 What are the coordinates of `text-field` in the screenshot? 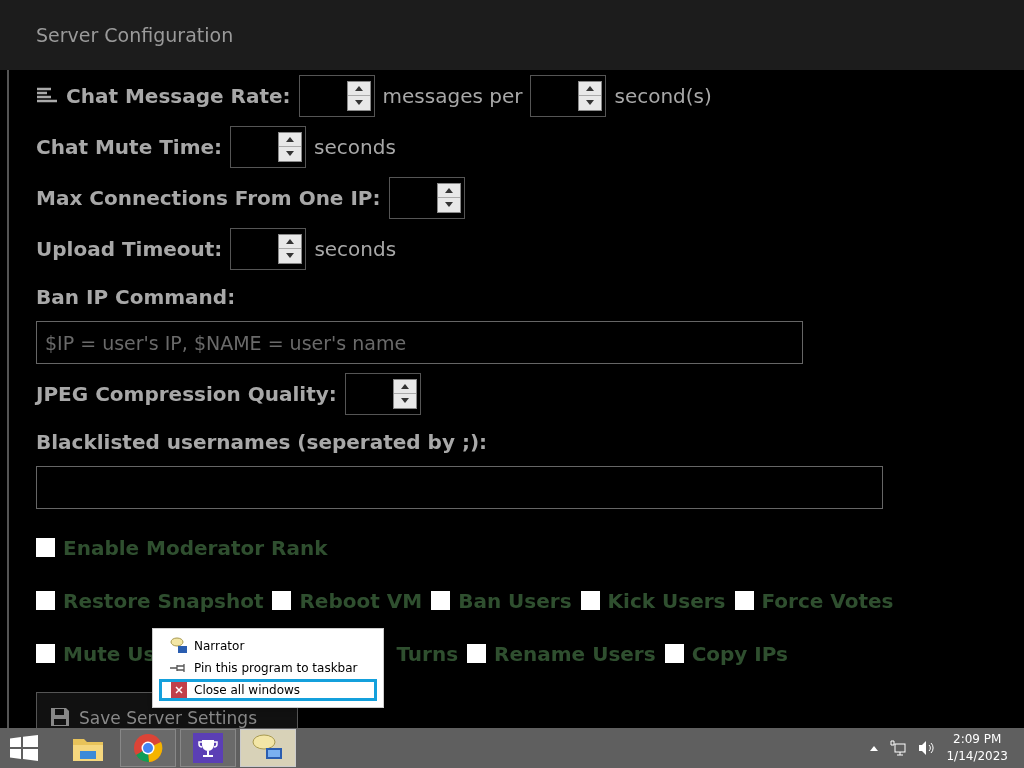 It's located at (459, 487).